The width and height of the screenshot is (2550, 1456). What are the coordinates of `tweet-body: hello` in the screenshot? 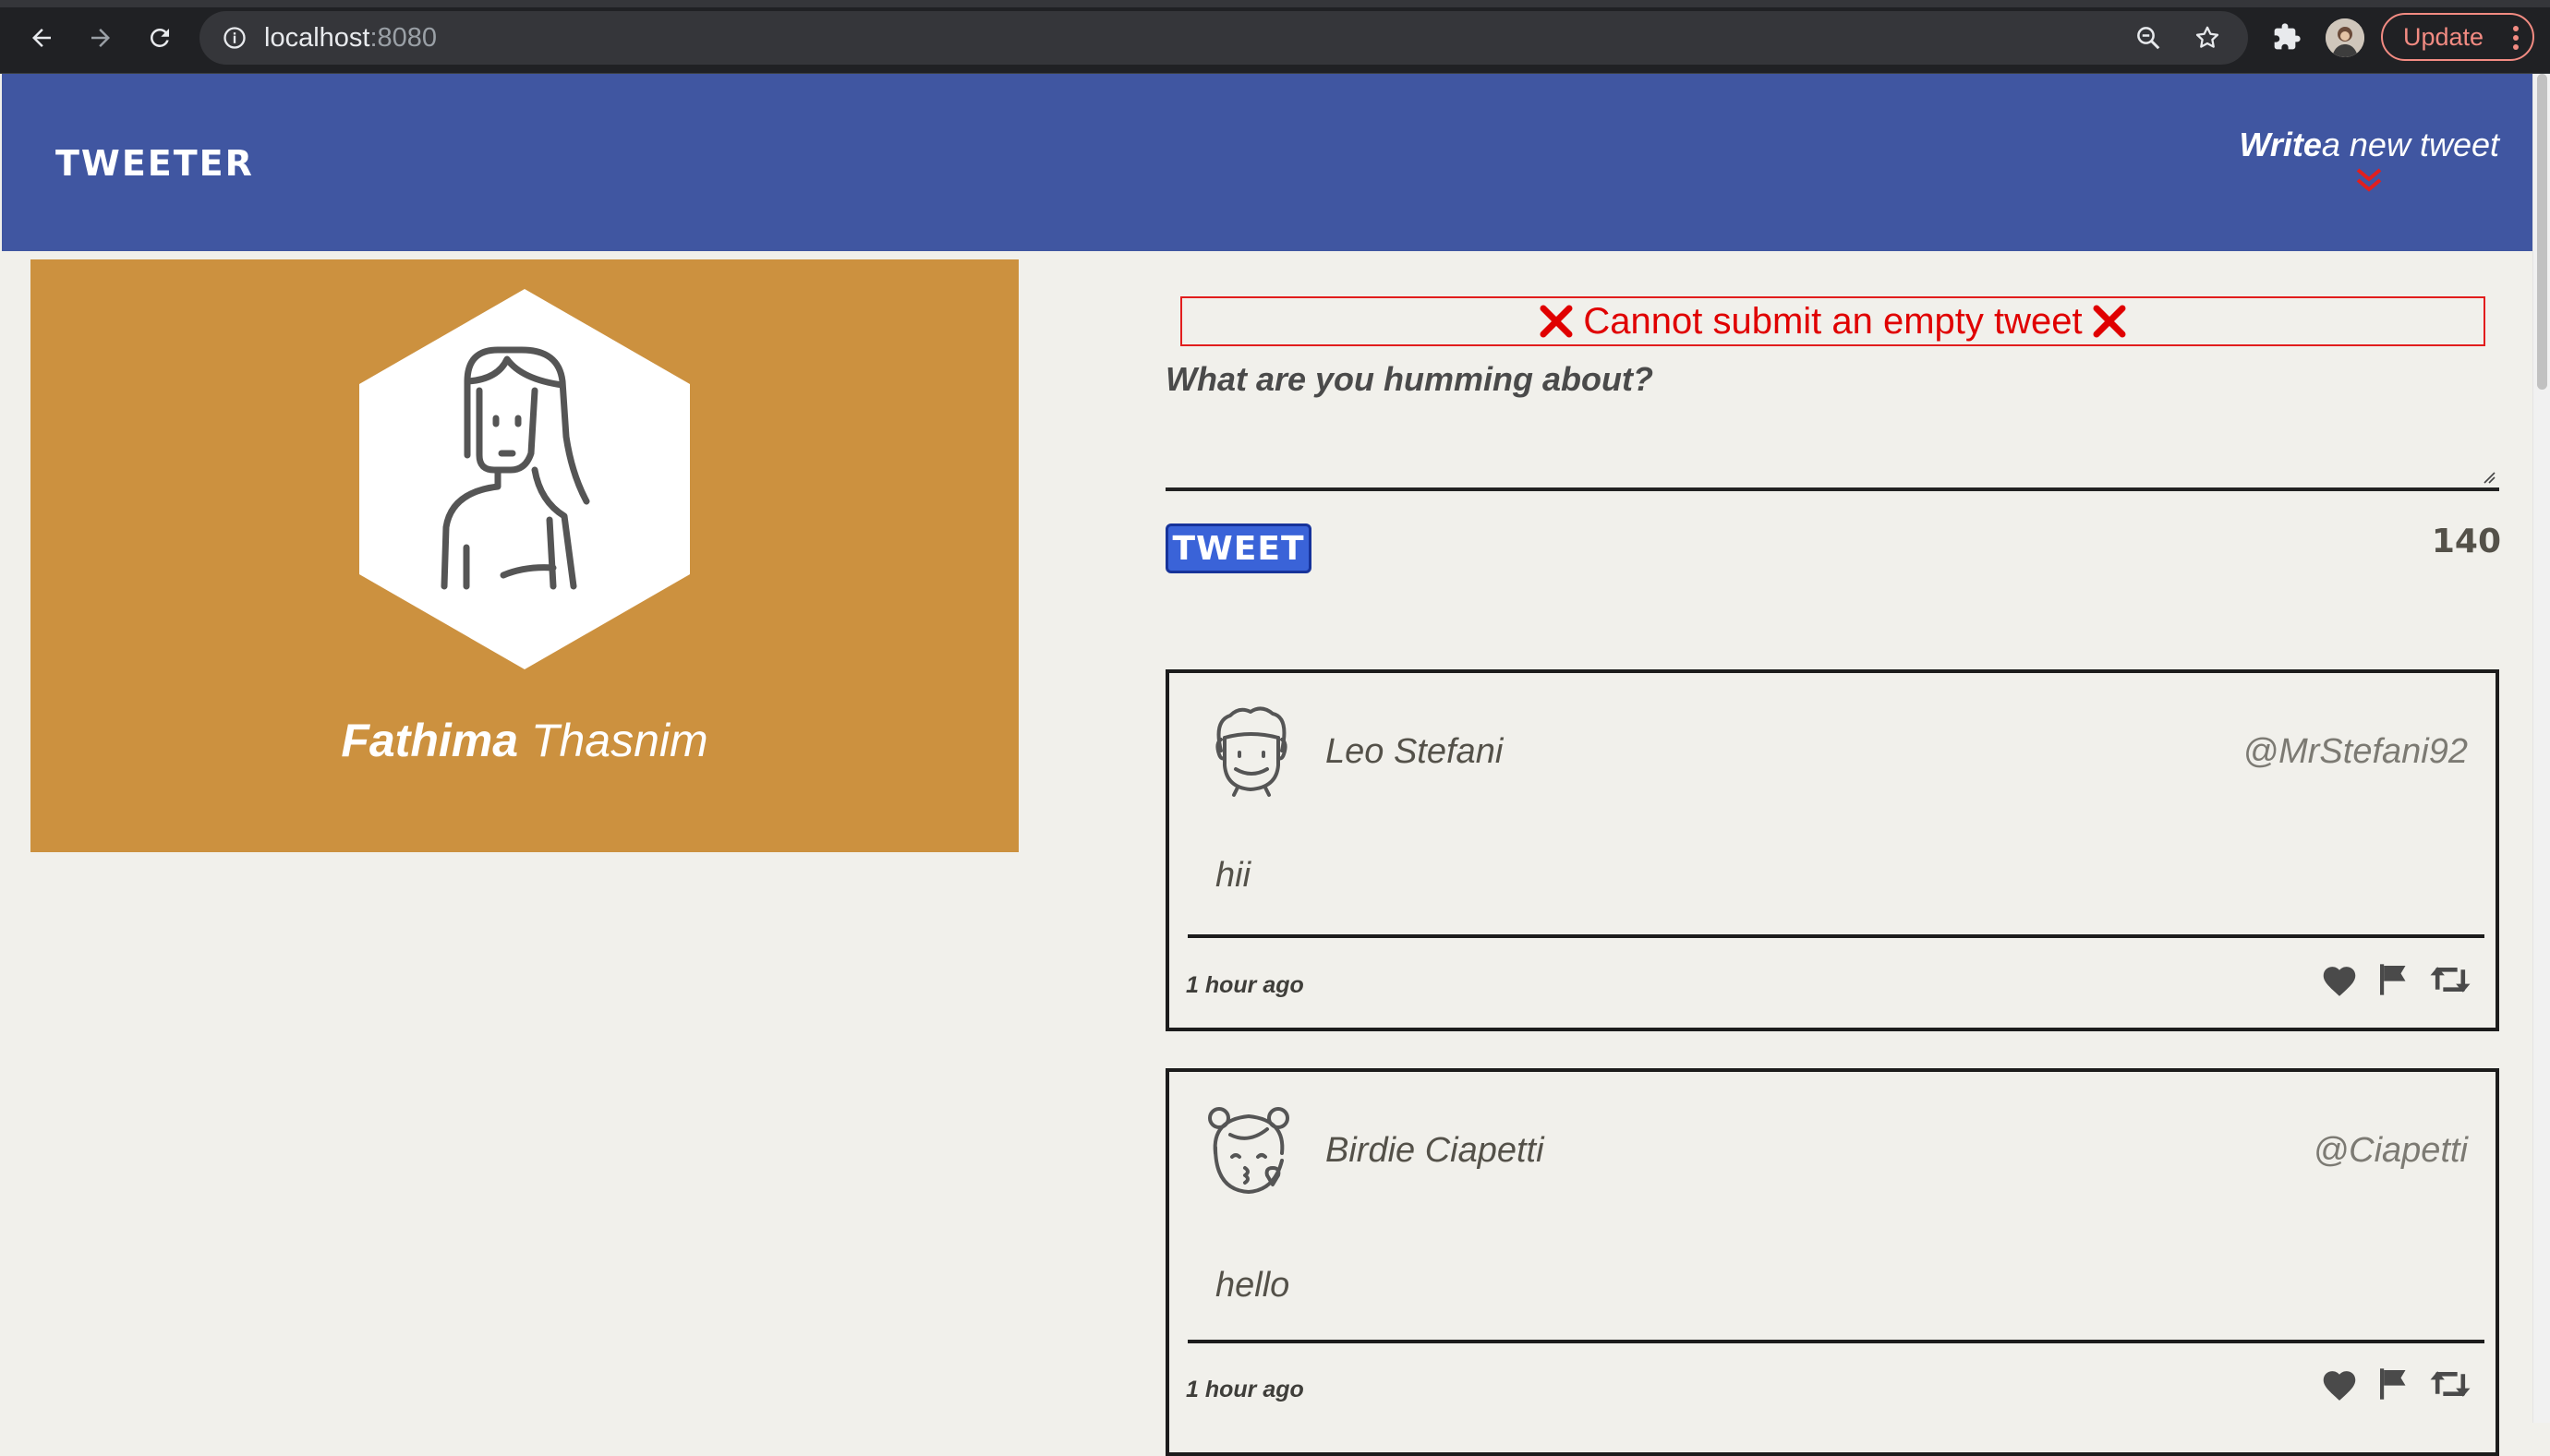 It's located at (1252, 1285).